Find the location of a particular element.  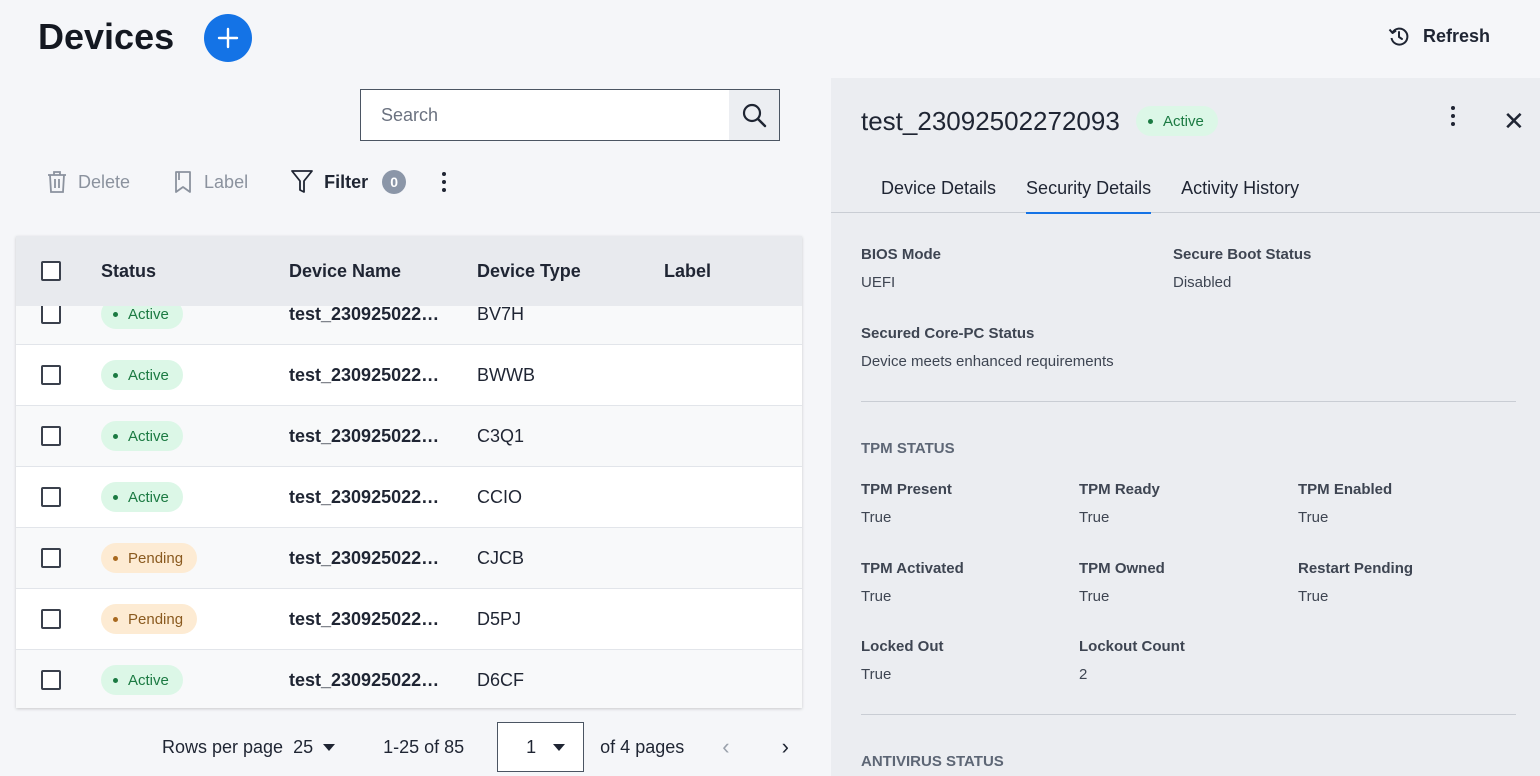

tpm-ready-field: TPM Ready True is located at coordinates (1119, 503).